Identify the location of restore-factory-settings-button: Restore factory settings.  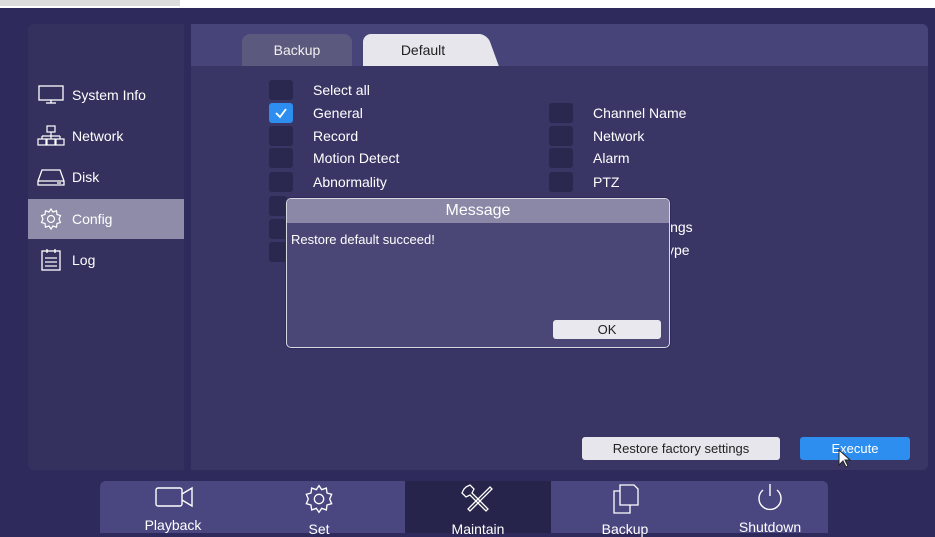
(681, 448).